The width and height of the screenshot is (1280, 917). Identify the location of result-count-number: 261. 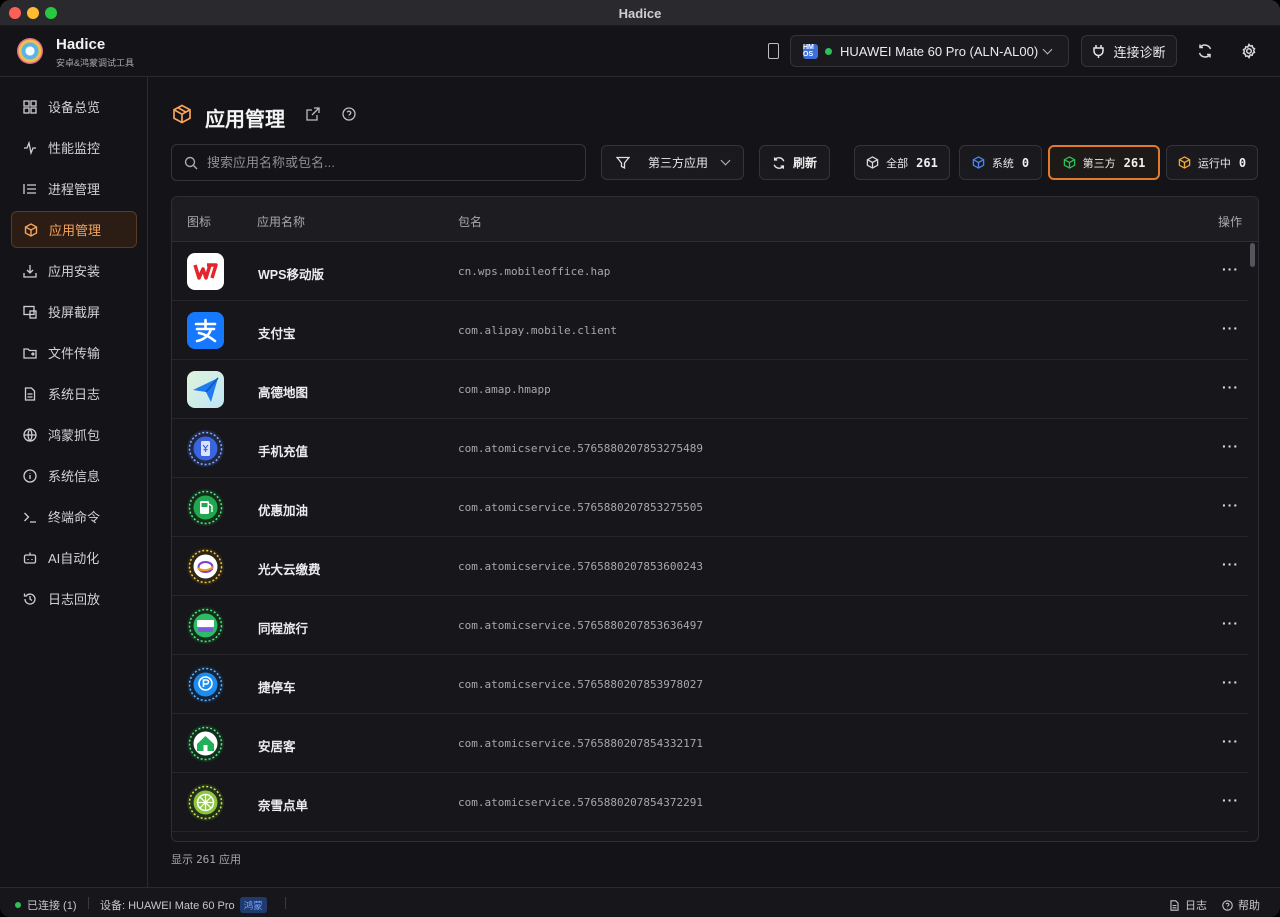
(206, 859).